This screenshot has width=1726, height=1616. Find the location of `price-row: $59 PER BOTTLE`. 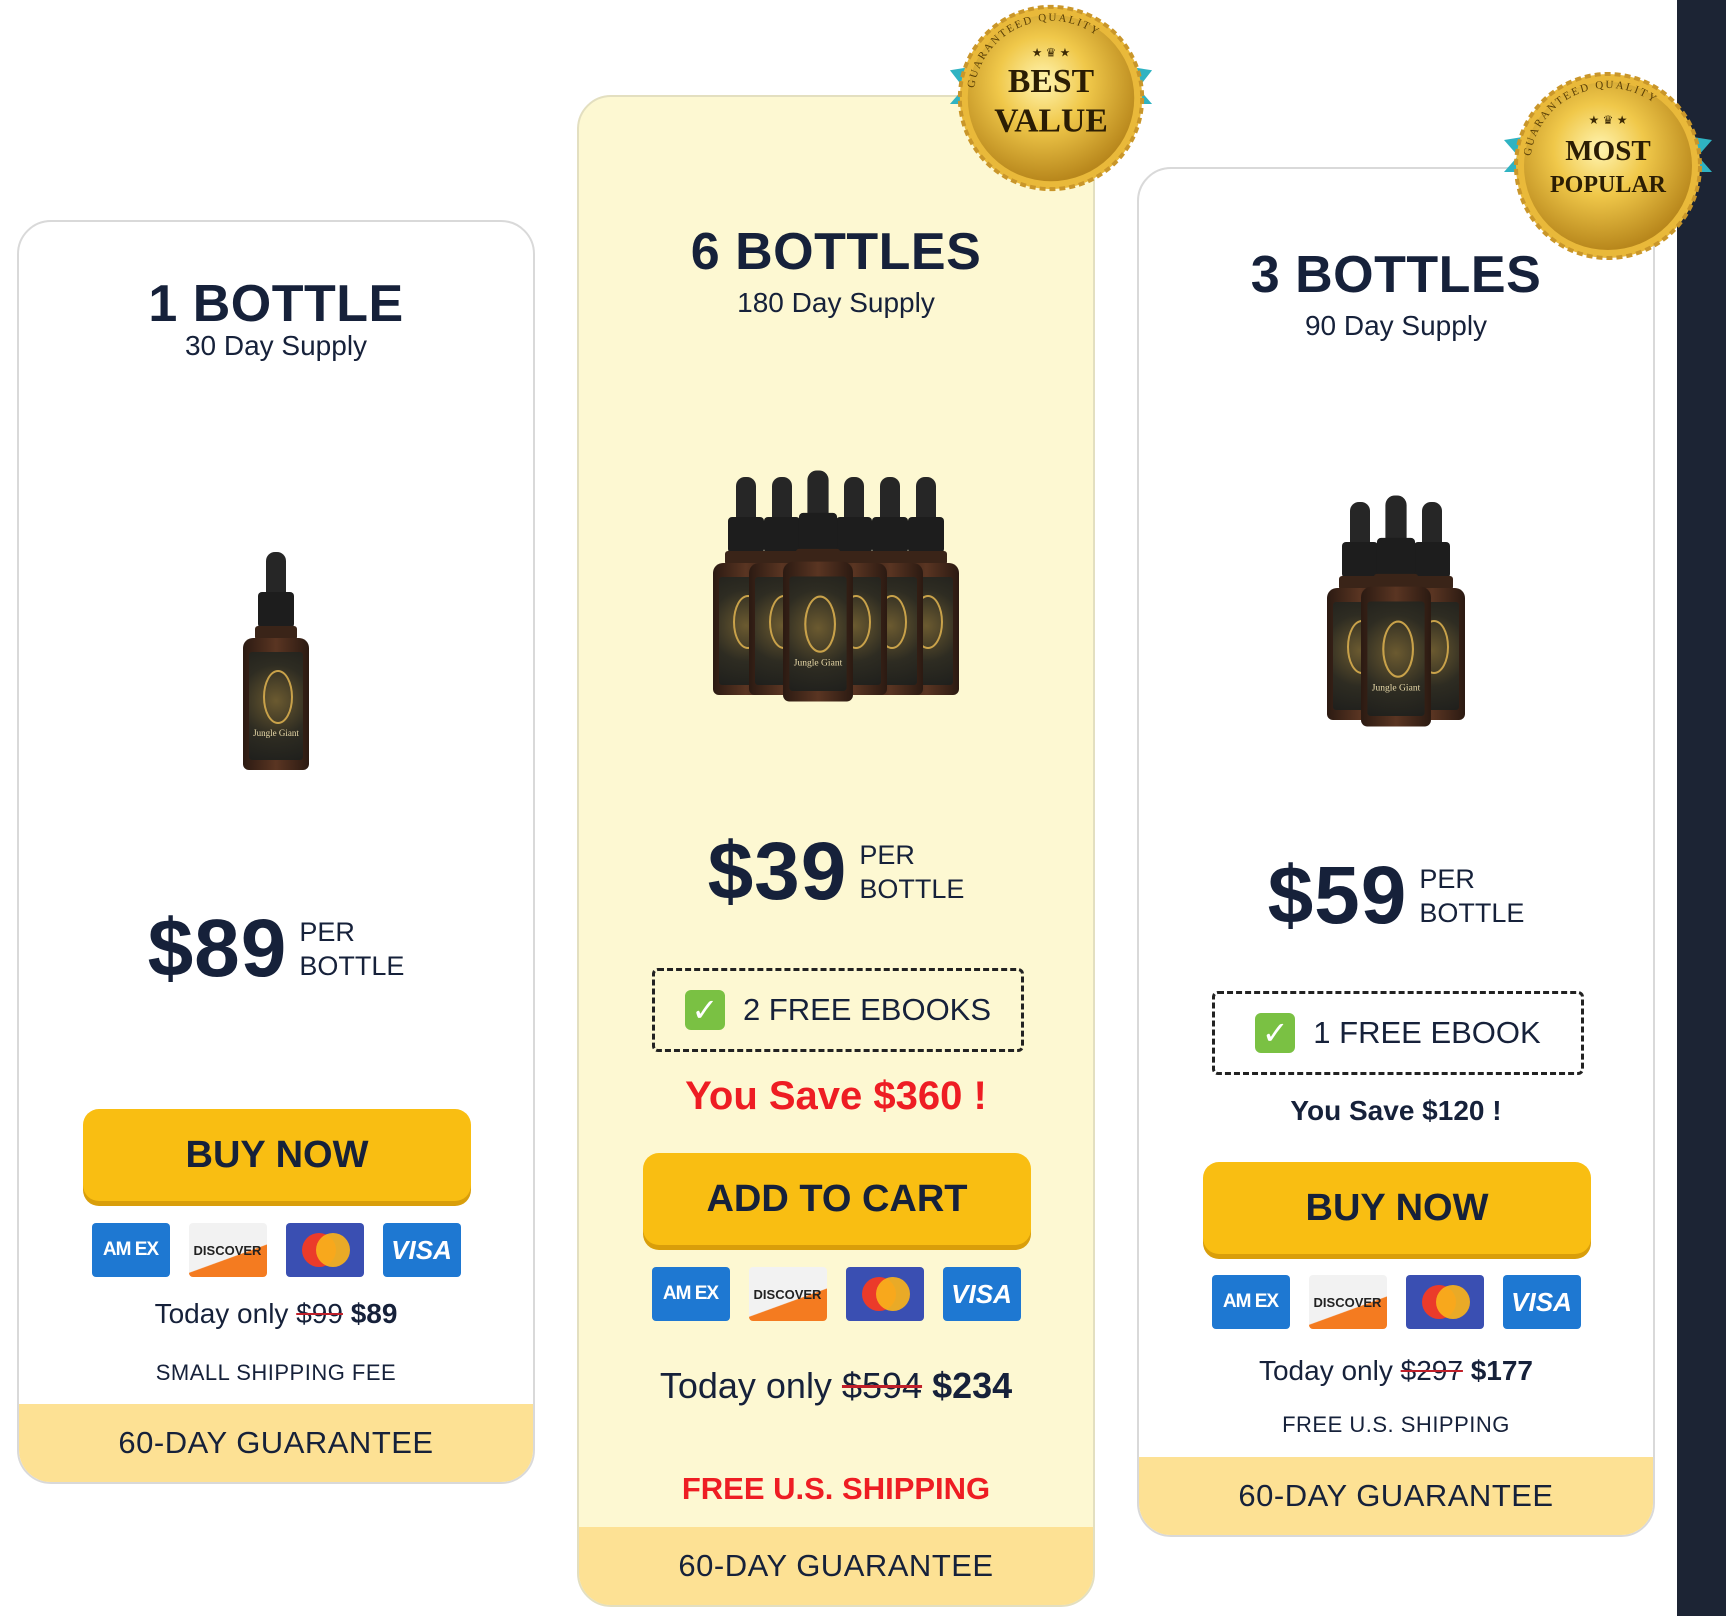

price-row: $59 PER BOTTLE is located at coordinates (1396, 896).